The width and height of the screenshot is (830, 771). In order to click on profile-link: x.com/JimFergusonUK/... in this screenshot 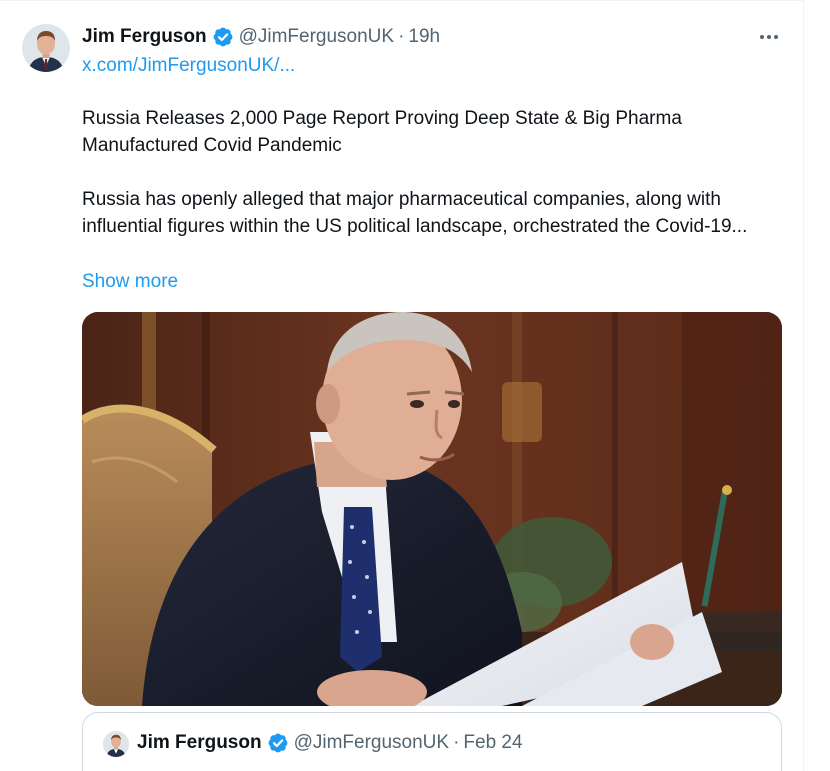, I will do `click(188, 66)`.